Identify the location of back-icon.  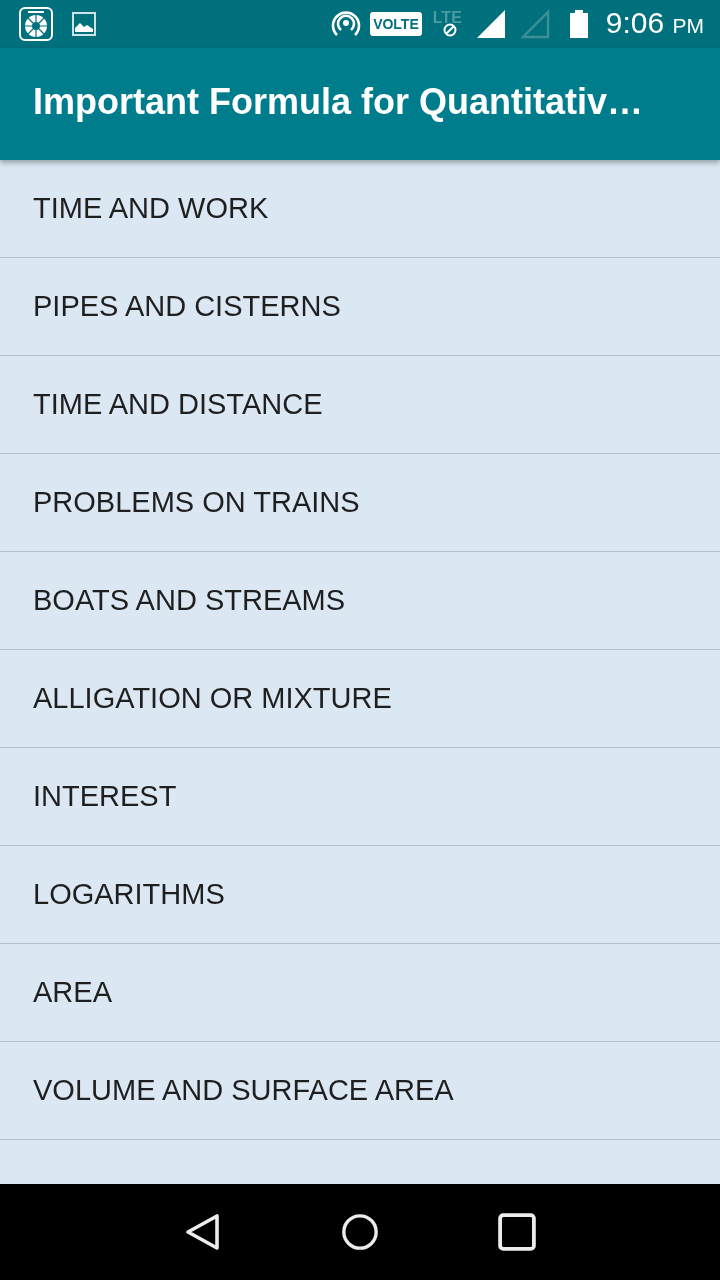
(202, 1232).